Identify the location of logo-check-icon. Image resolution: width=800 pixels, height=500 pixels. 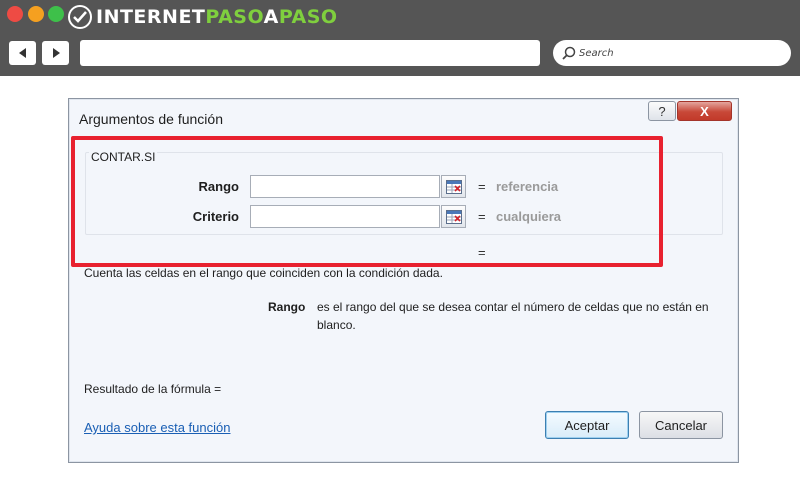
(80, 17).